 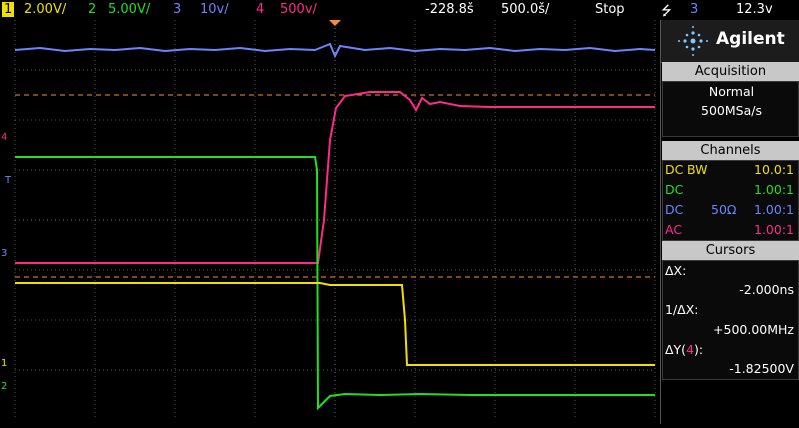 What do you see at coordinates (699, 349) in the screenshot?
I see `delta-y-label-suffix: ):` at bounding box center [699, 349].